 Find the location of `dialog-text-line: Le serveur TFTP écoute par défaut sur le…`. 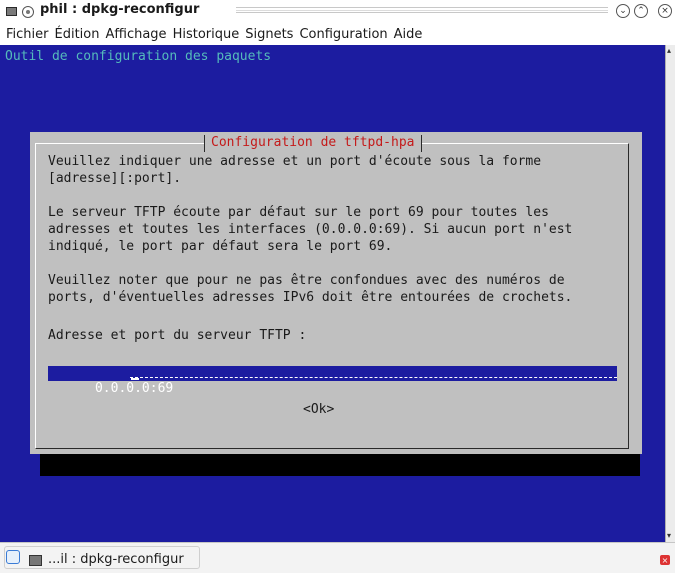

dialog-text-line: Le serveur TFTP écoute par défaut sur le… is located at coordinates (298, 212).